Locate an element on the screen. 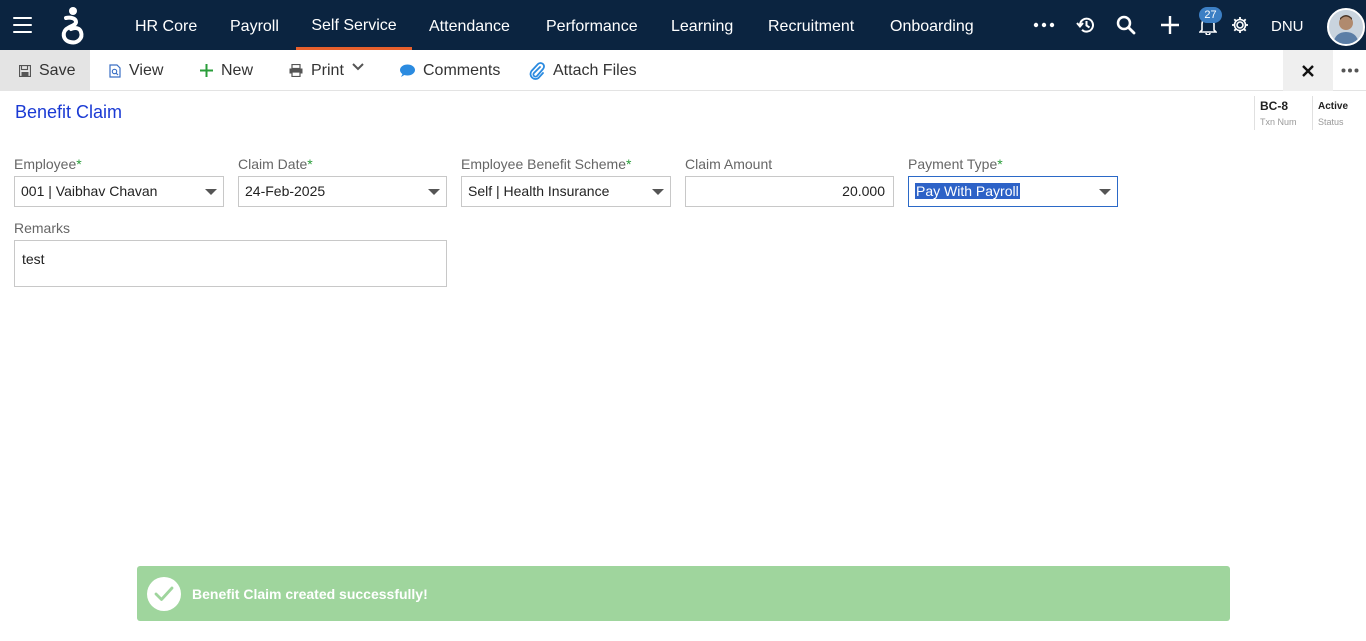 The width and height of the screenshot is (1366, 641). new-button: New is located at coordinates (226, 70).